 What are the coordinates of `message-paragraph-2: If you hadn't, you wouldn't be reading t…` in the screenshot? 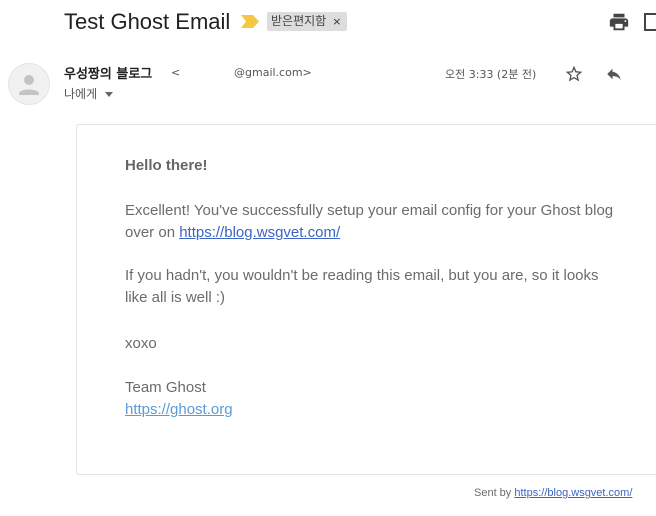 It's located at (362, 286).